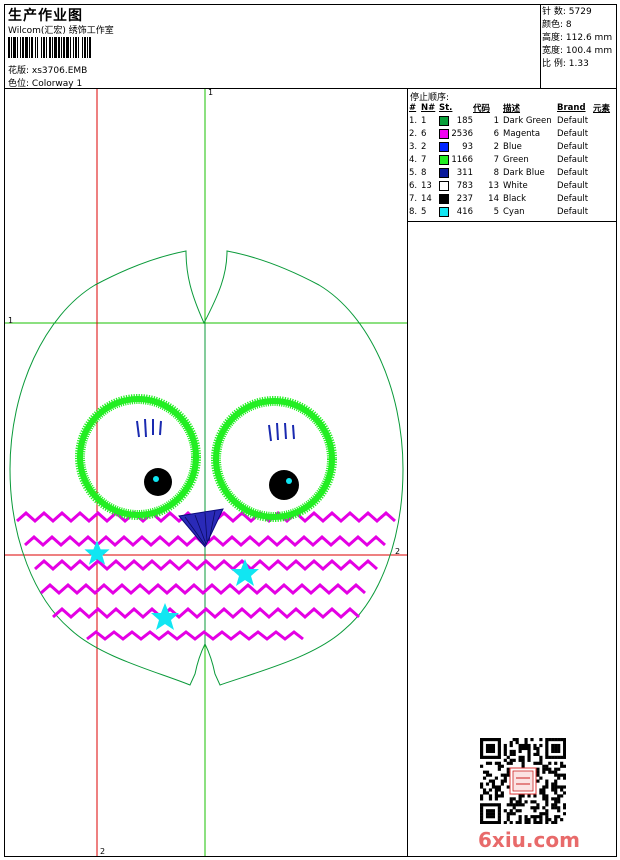 The width and height of the screenshot is (620, 860). Describe the element at coordinates (59, 71) in the screenshot. I see `design-file-name: xs3706.EMB` at that location.